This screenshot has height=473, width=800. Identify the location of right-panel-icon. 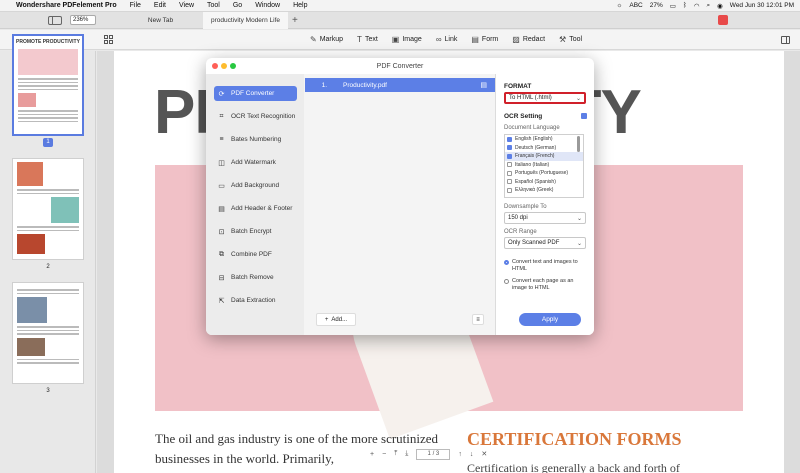
(785, 39).